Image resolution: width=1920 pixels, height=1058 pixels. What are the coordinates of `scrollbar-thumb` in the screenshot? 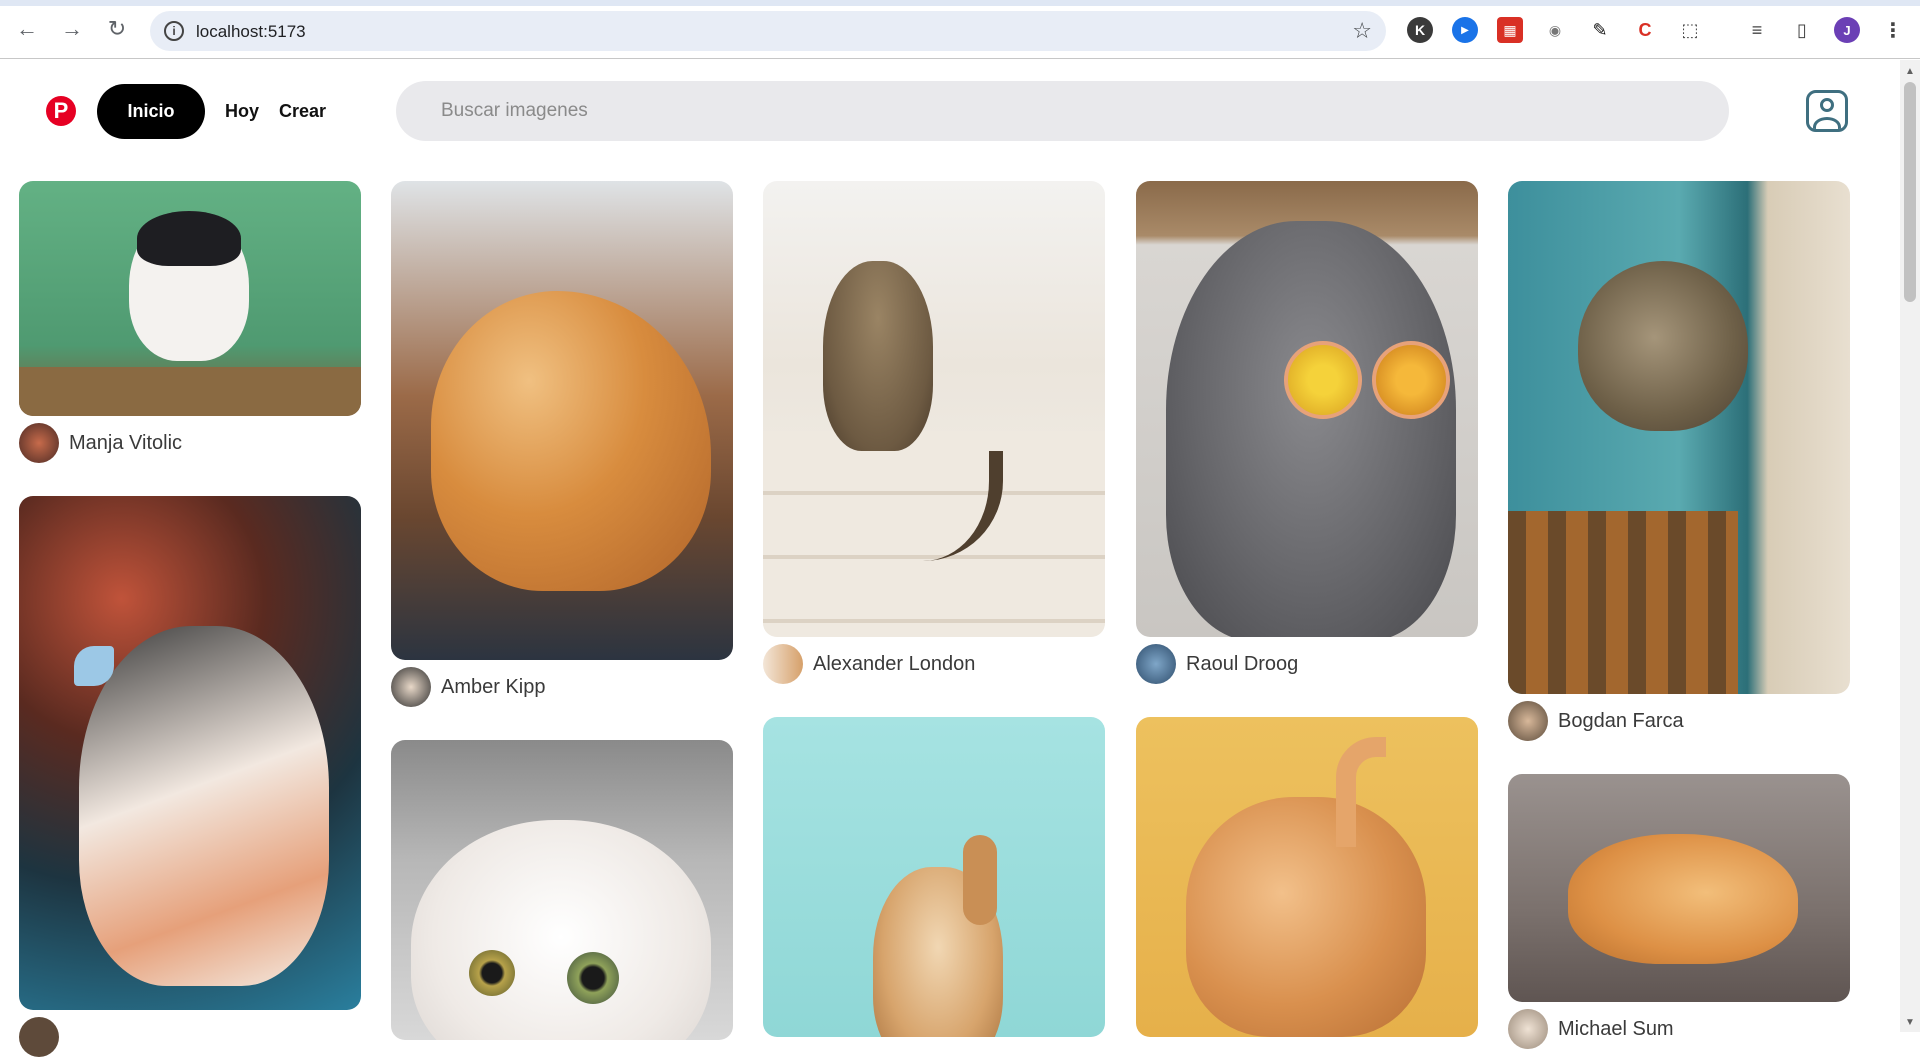 It's located at (1910, 192).